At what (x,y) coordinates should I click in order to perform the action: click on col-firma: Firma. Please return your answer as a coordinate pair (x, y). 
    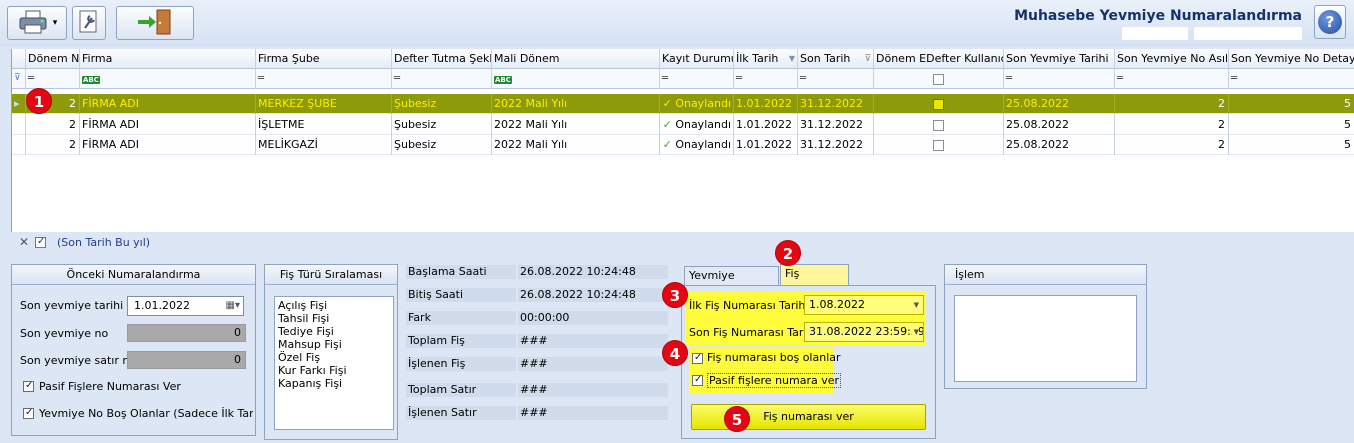
    Looking at the image, I should click on (168, 59).